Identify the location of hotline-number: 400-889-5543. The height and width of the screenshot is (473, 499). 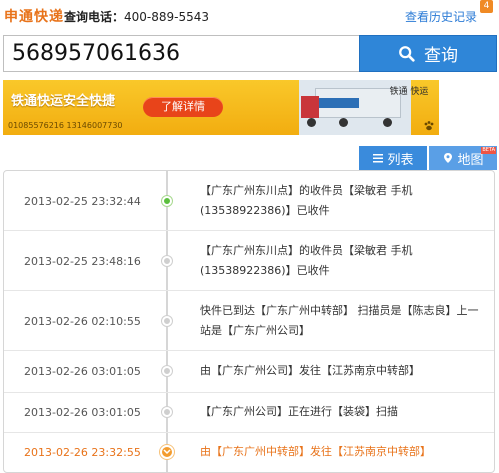
(167, 17).